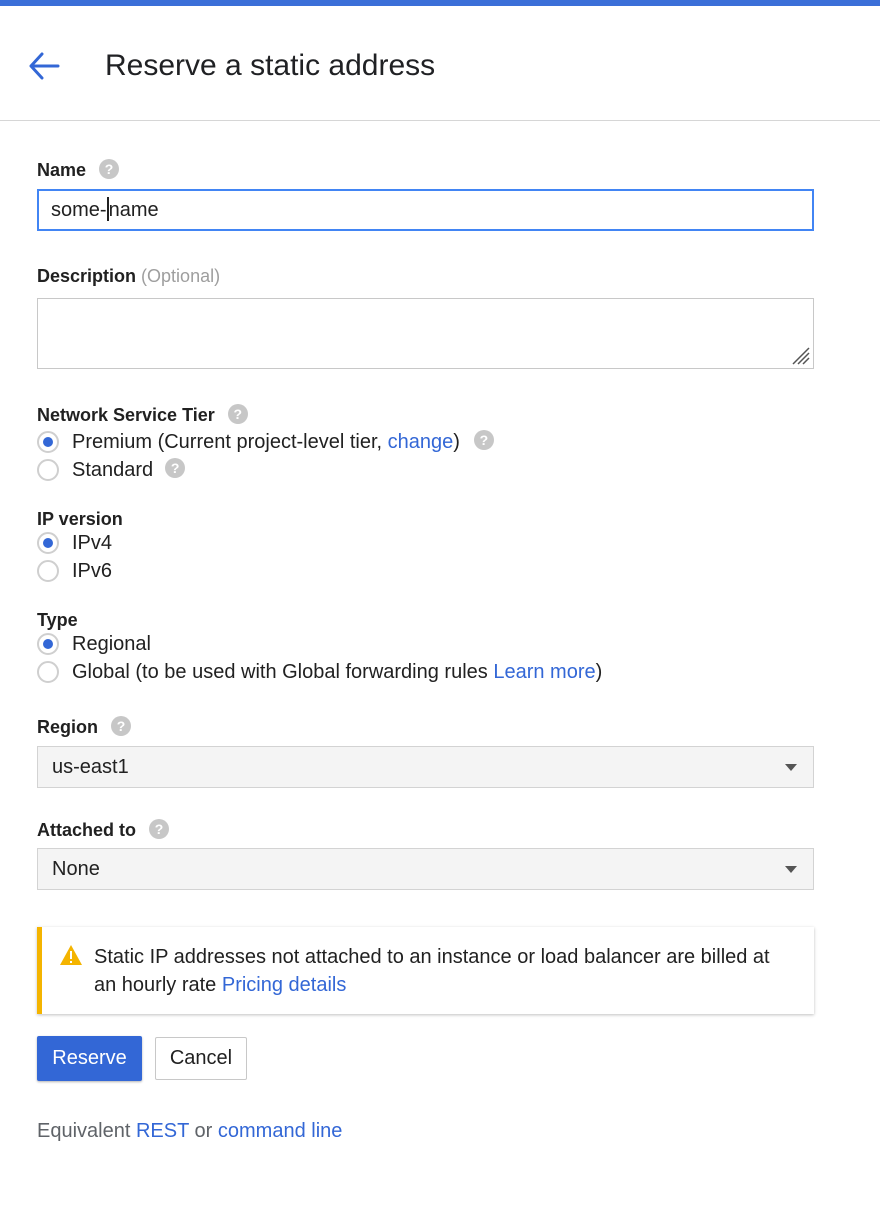 This screenshot has height=1214, width=880. What do you see at coordinates (162, 1131) in the screenshot?
I see `rest-link: REST` at bounding box center [162, 1131].